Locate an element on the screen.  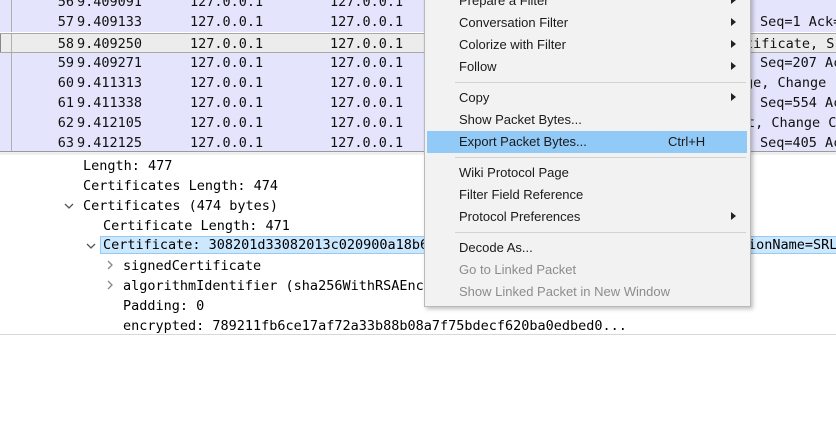
menu-item-label: Colorize with Filter is located at coordinates (512, 44).